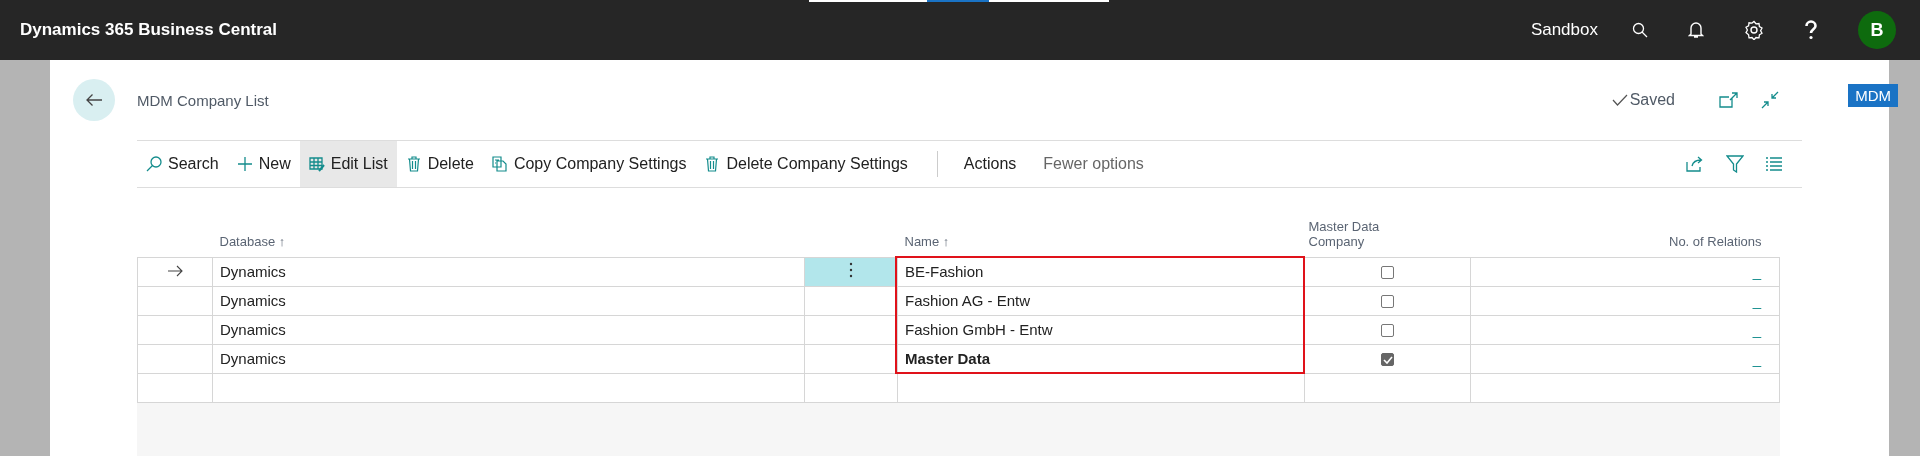  I want to click on fewer-options-button: Fewer options, so click(1093, 164).